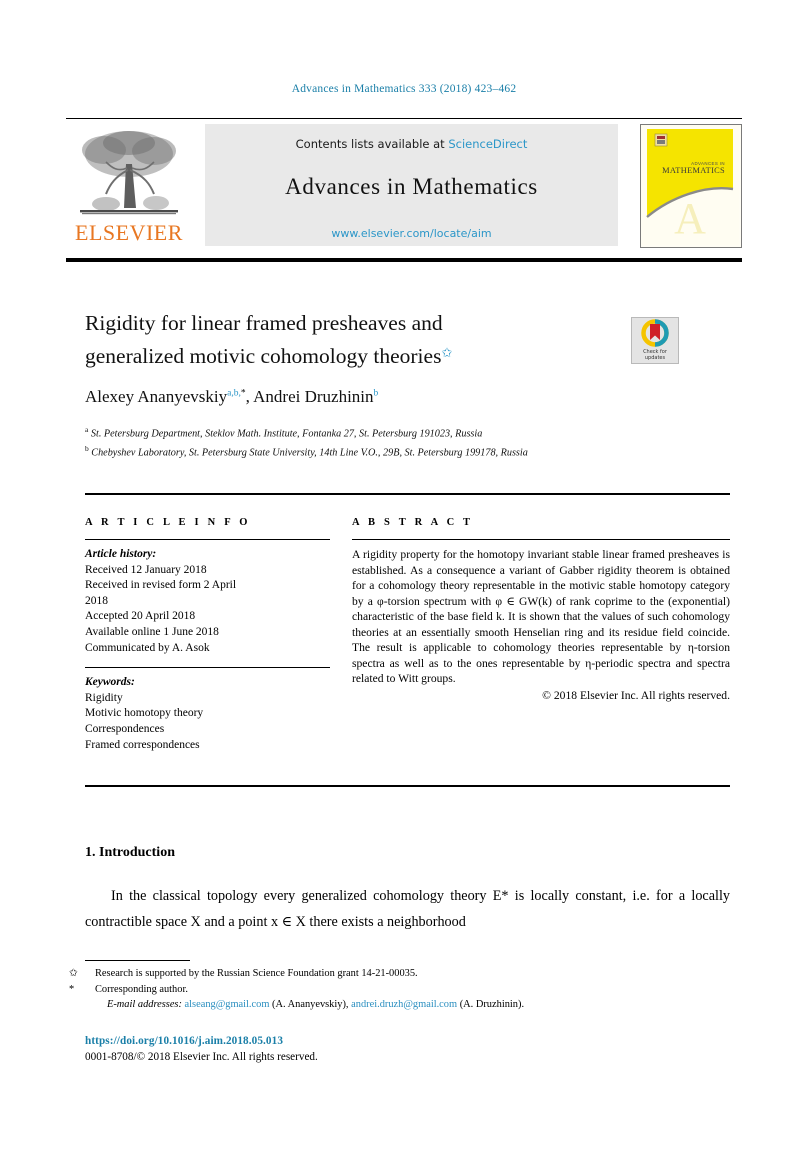 This screenshot has height=1162, width=808. I want to click on cover-art: A ADVANCES IN MATHEMATICS, so click(690, 185).